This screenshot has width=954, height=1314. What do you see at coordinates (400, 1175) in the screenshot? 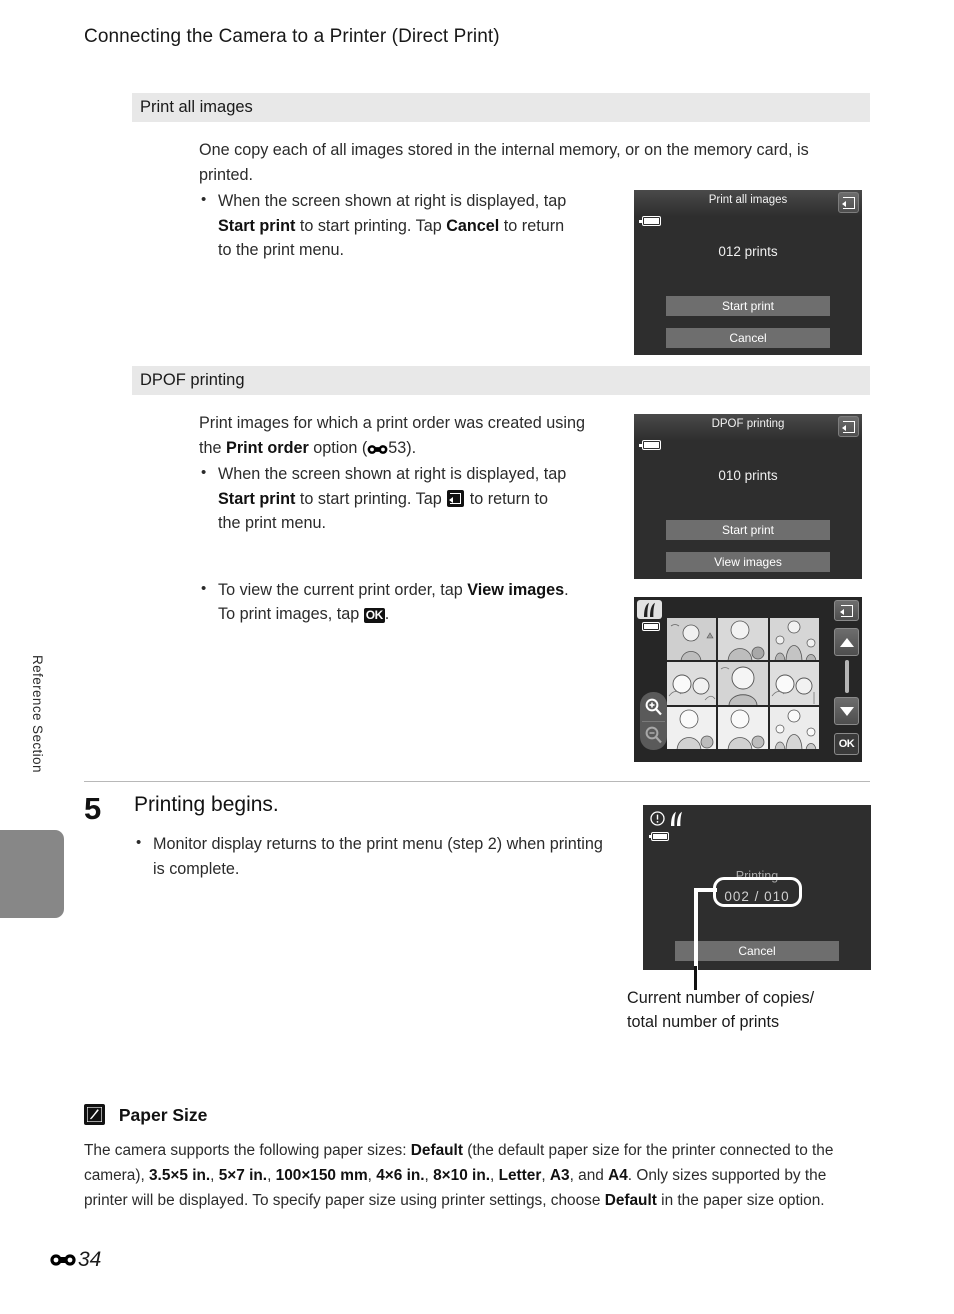
I see `note-bold: 4×6 in.` at bounding box center [400, 1175].